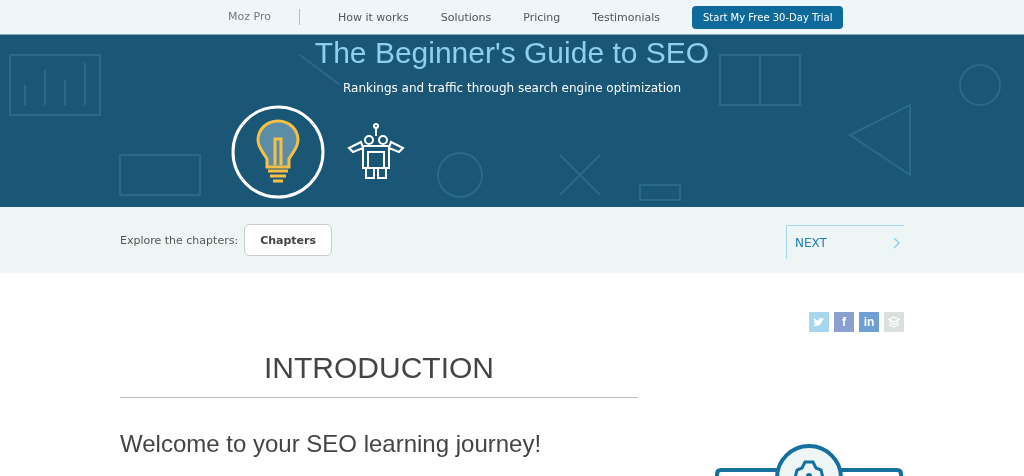 Image resolution: width=1024 pixels, height=476 pixels. I want to click on page-title: The Beginner's Guide to SEO, so click(512, 53).